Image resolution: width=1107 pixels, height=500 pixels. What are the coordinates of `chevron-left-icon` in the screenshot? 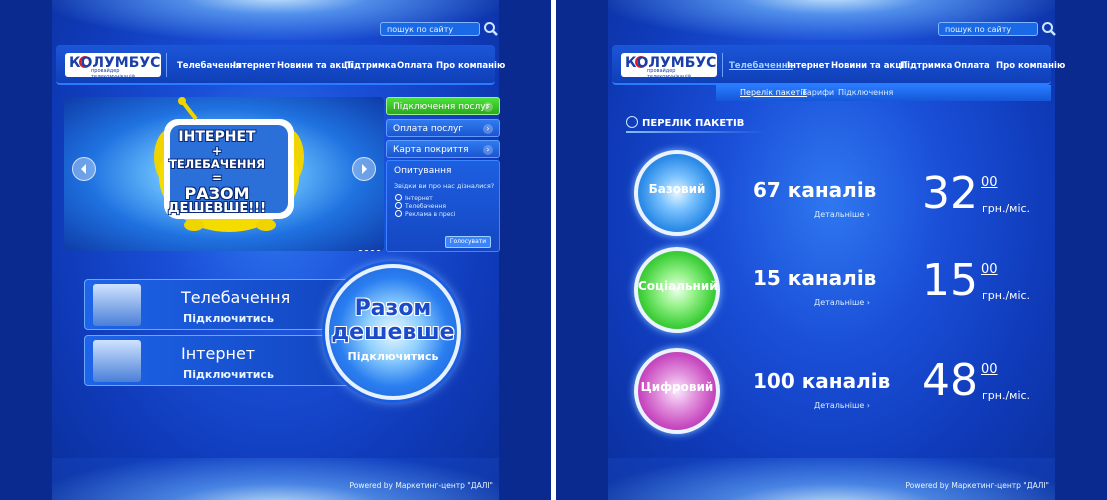 It's located at (83, 169).